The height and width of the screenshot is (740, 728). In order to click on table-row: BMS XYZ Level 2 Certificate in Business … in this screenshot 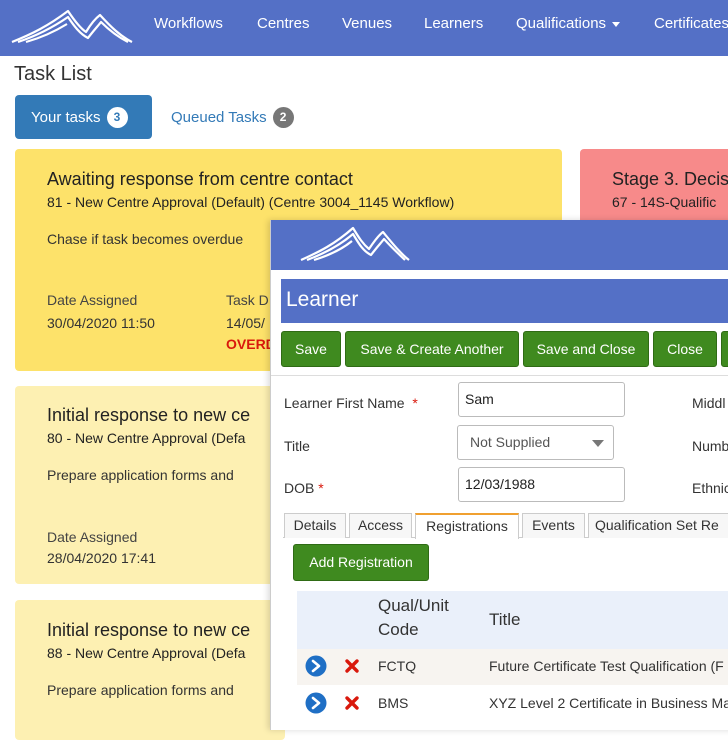, I will do `click(512, 704)`.